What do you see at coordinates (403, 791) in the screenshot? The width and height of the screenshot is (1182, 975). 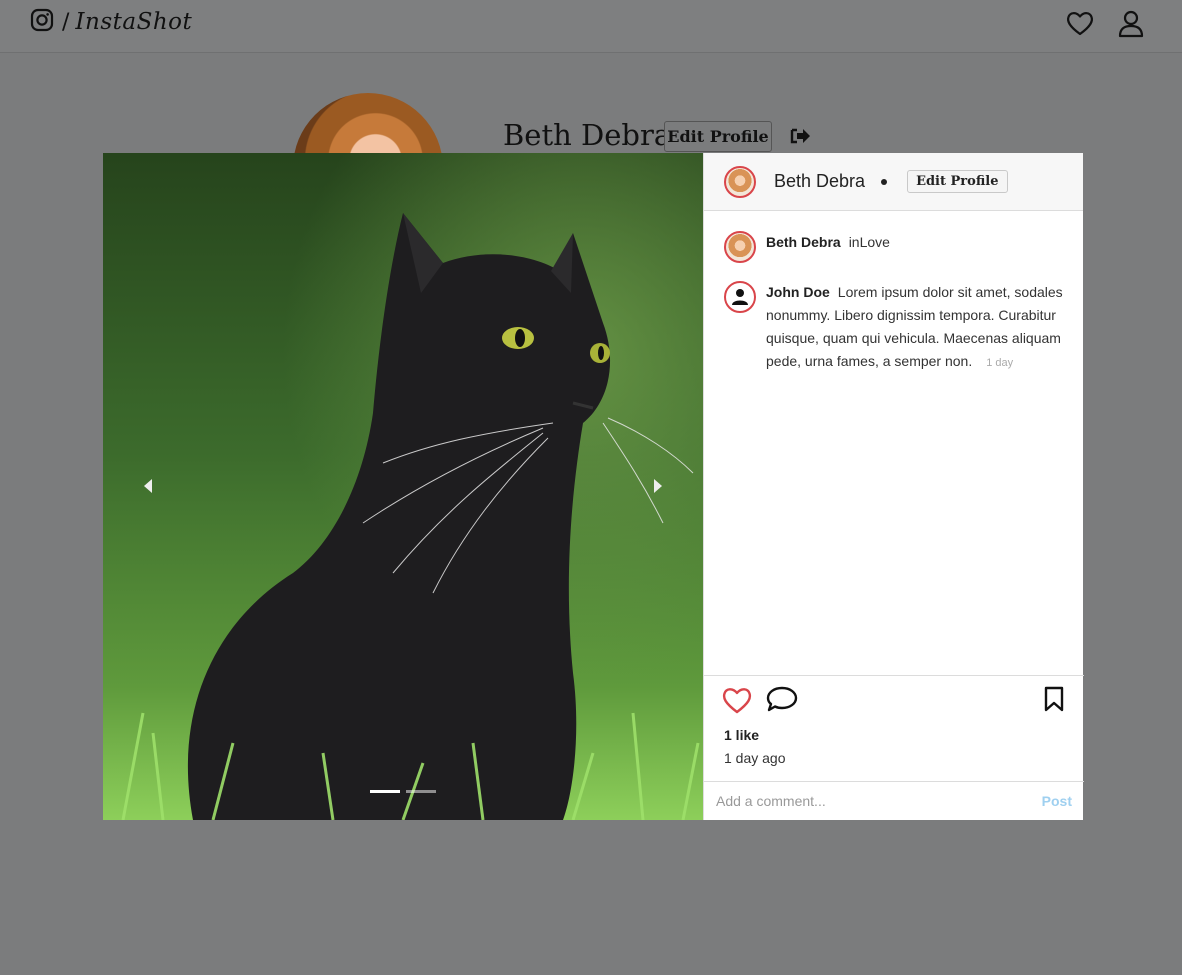 I see `carousel-indicators` at bounding box center [403, 791].